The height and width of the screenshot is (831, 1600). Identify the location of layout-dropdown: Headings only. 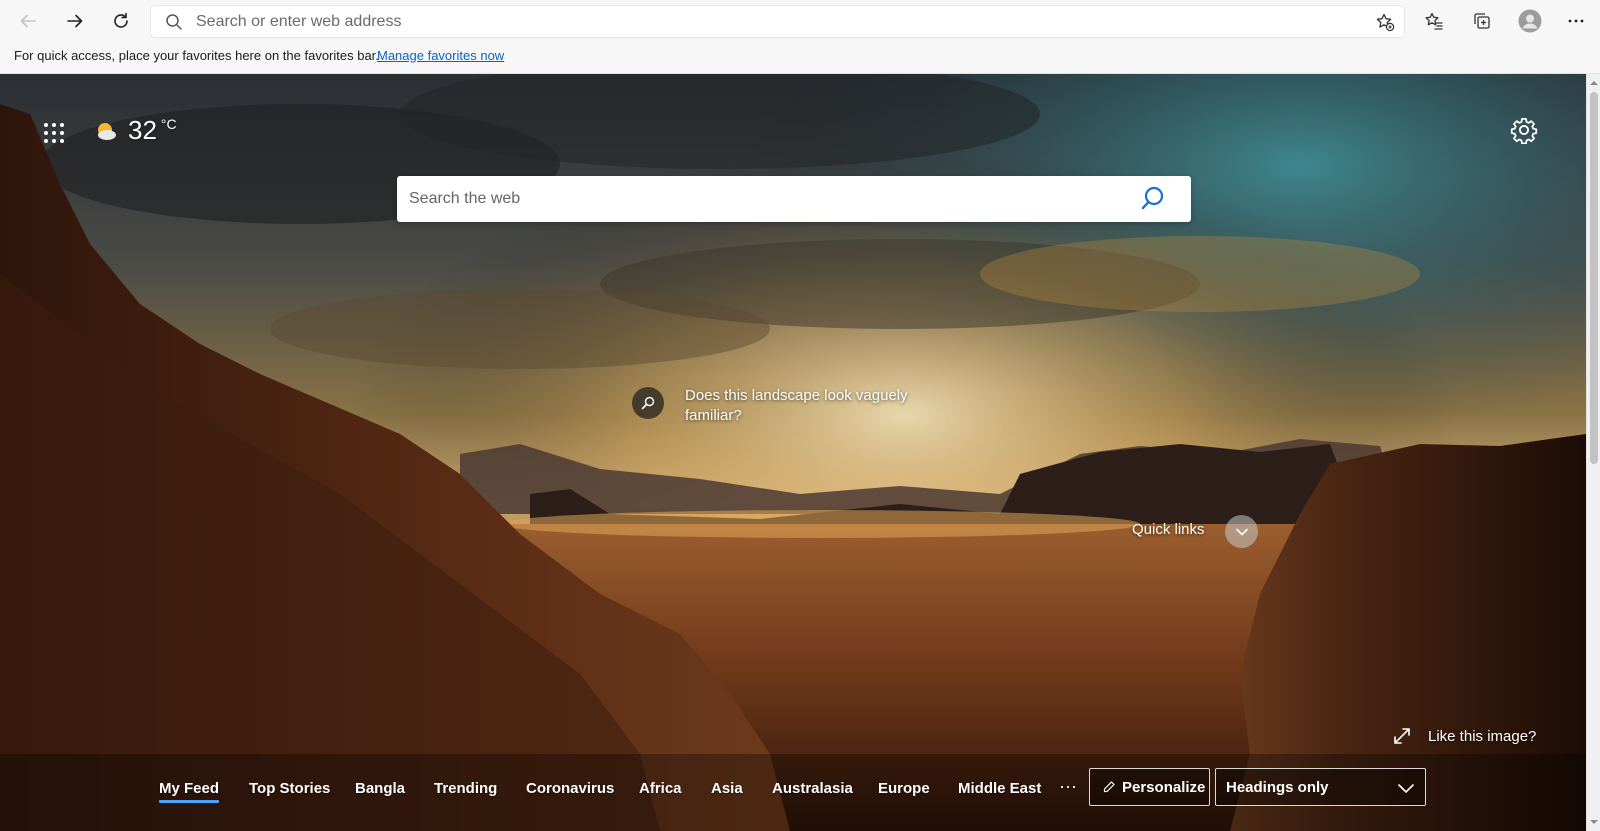
(1320, 787).